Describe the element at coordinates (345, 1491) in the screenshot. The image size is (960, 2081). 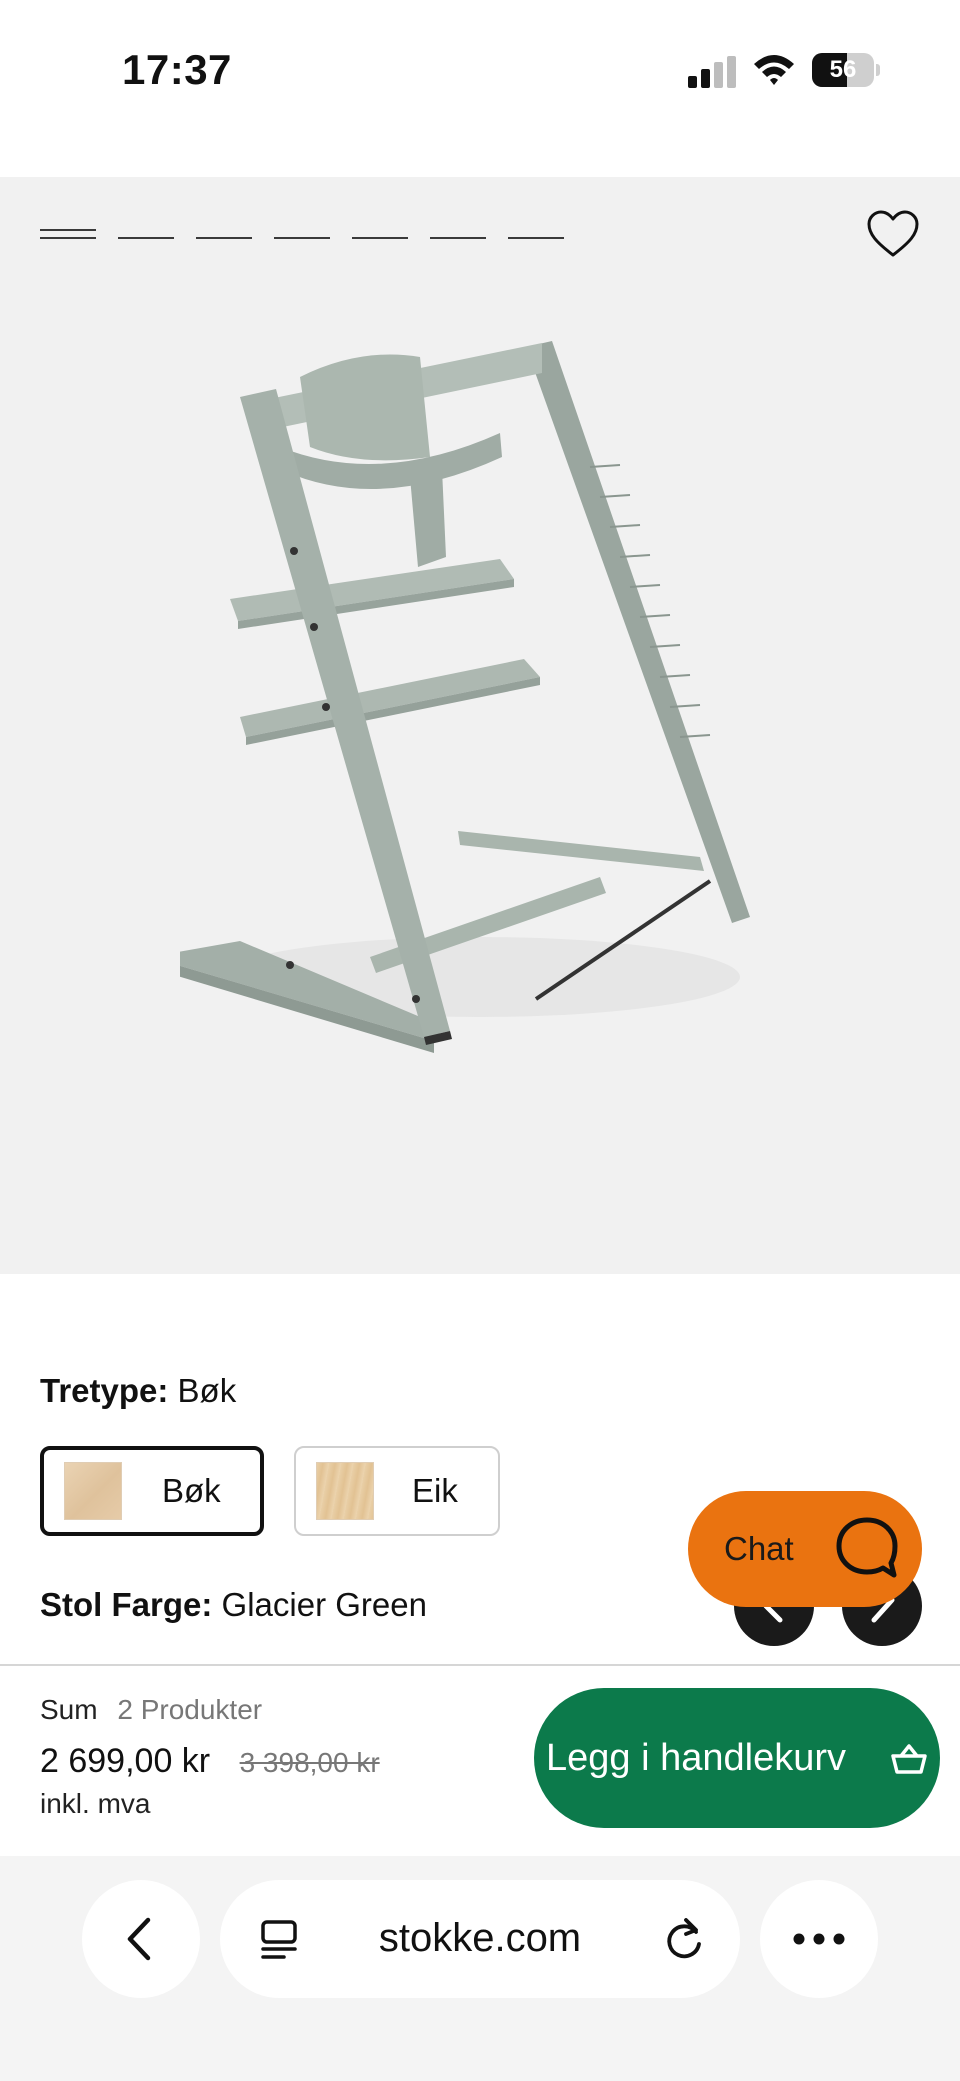
I see `oak-swatch` at that location.